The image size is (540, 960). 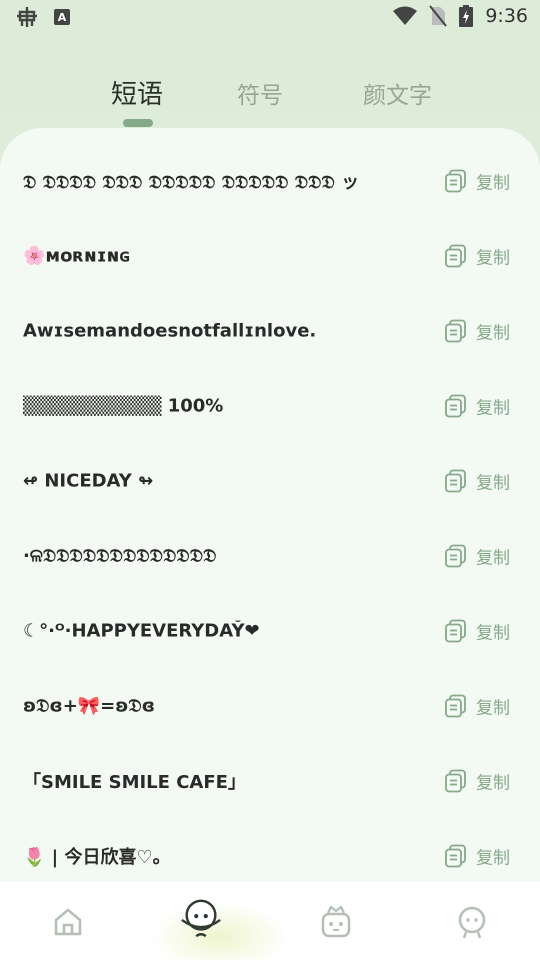 I want to click on phrase-text: 「SMILE SMILE CAFE」, so click(x=134, y=782).